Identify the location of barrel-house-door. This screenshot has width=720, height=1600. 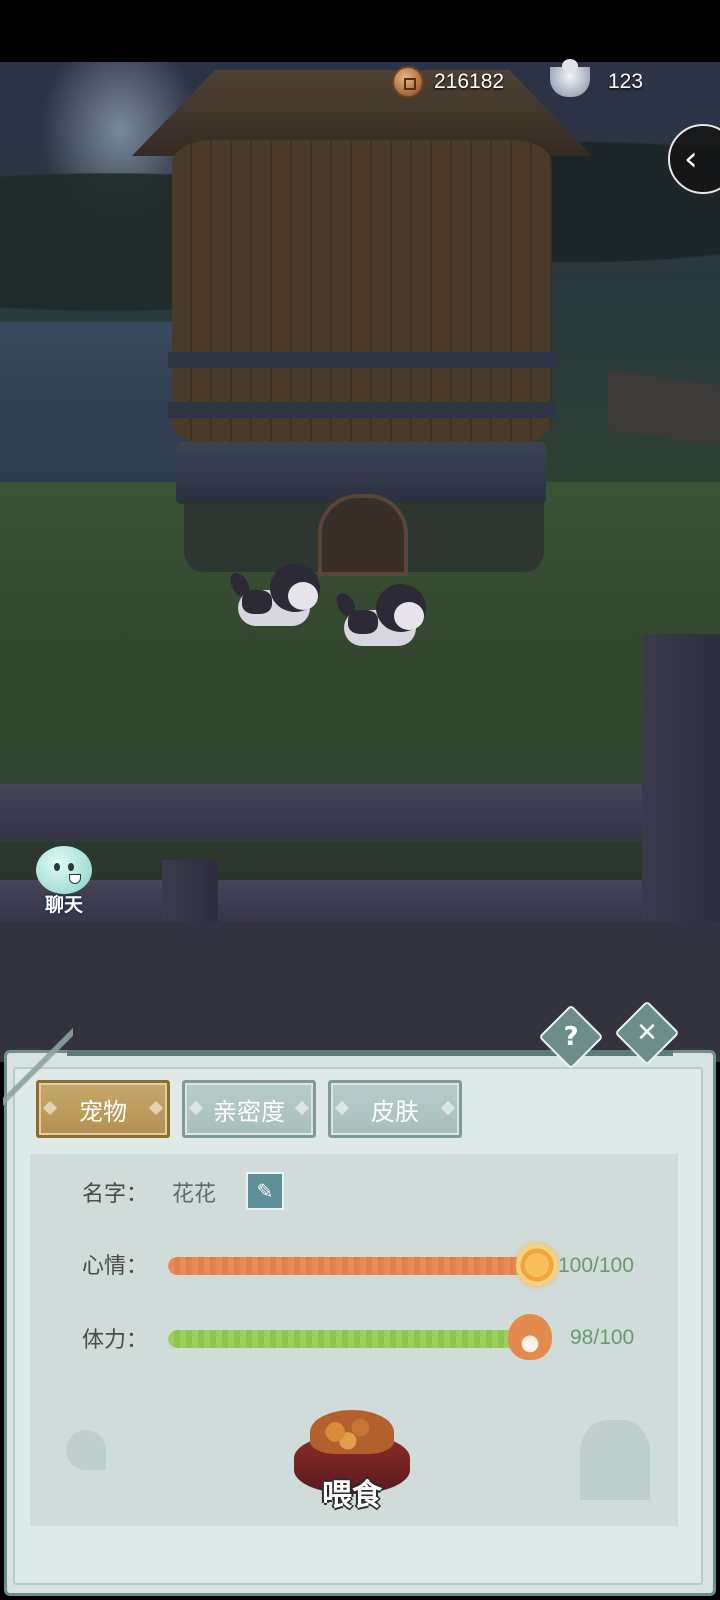
(363, 535).